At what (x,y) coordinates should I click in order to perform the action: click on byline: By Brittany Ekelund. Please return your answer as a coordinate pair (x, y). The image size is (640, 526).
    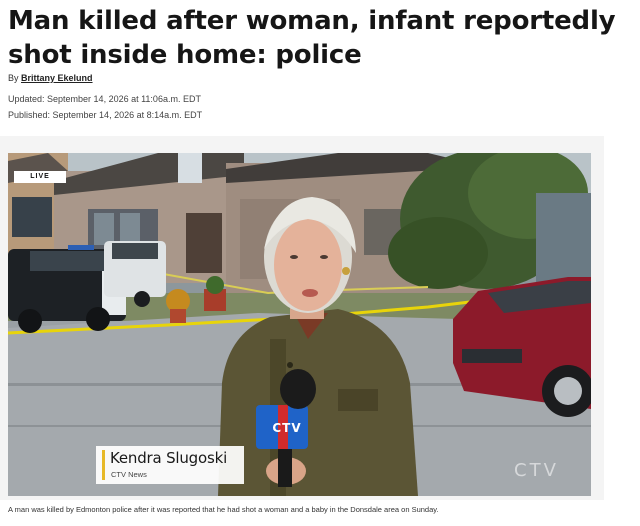
    Looking at the image, I should click on (50, 78).